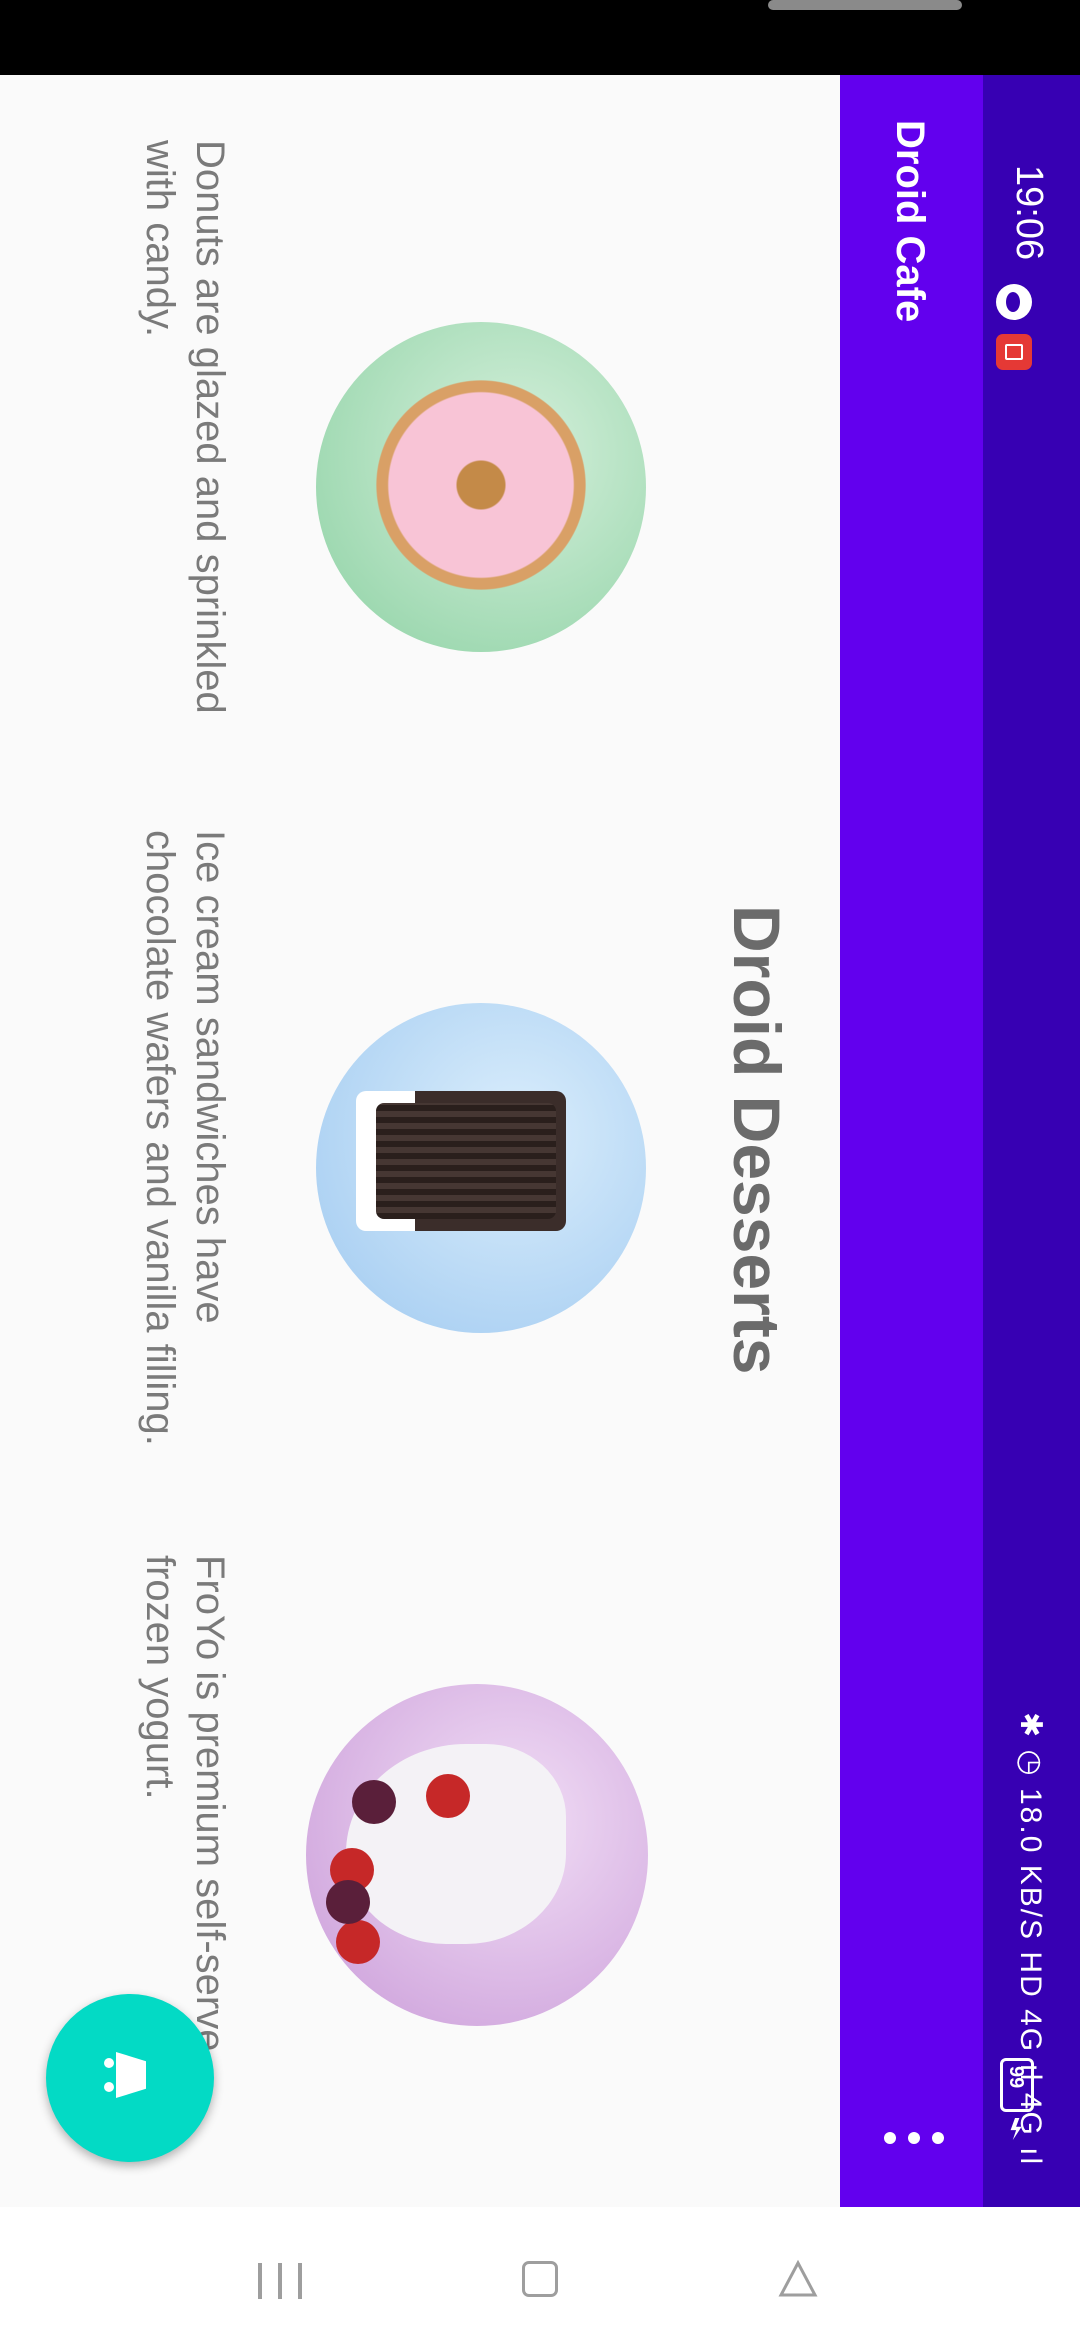  I want to click on notification-icon, so click(1014, 352).